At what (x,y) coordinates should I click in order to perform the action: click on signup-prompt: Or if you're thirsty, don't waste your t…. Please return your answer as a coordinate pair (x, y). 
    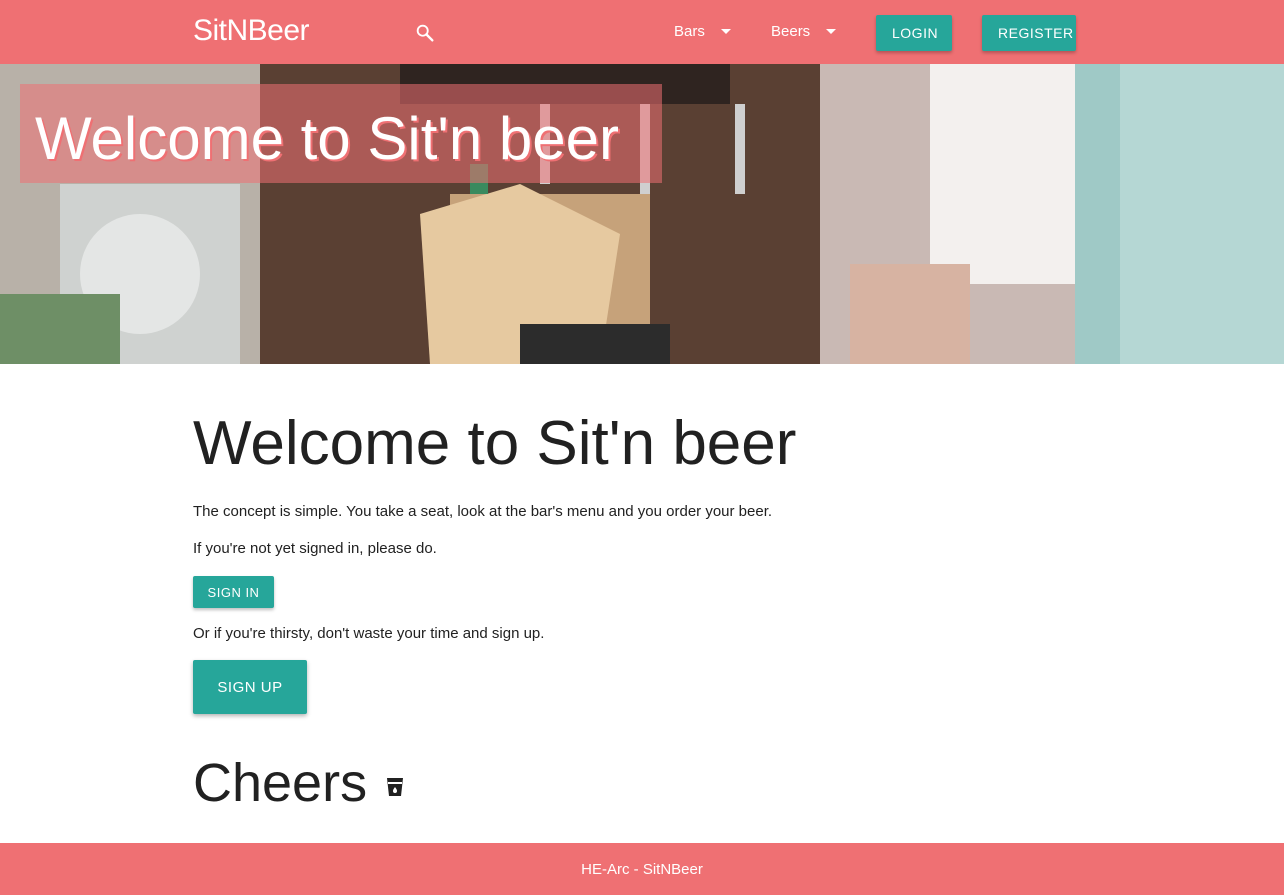
    Looking at the image, I should click on (369, 633).